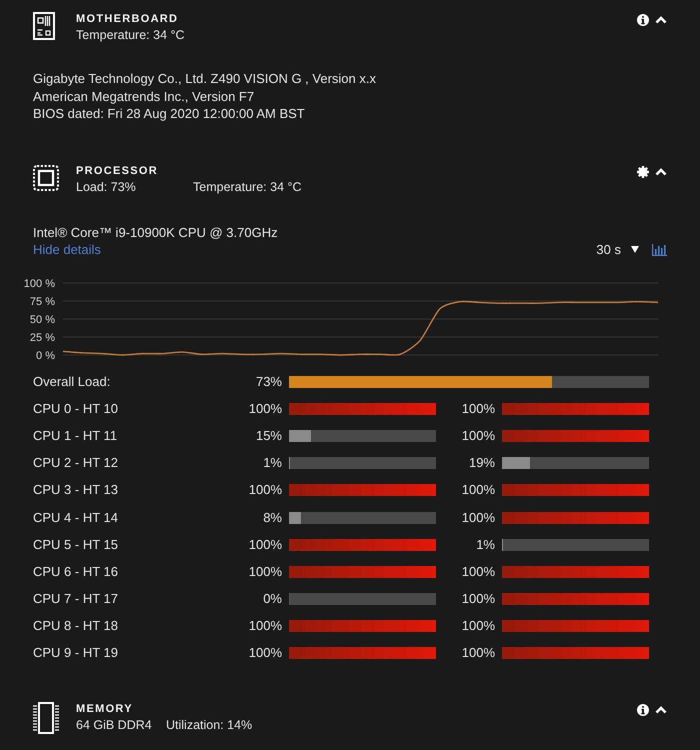 The width and height of the screenshot is (700, 750). I want to click on core-label: CPU 7 - HT 17, so click(76, 599).